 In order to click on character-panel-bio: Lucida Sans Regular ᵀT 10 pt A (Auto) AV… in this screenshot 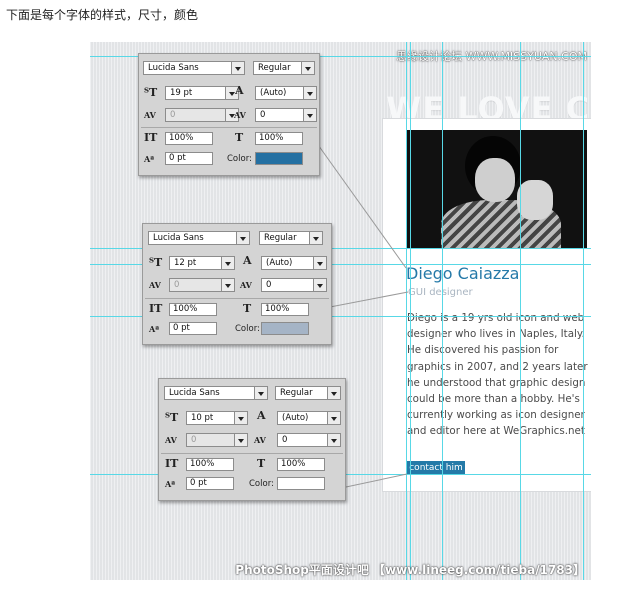, I will do `click(252, 439)`.